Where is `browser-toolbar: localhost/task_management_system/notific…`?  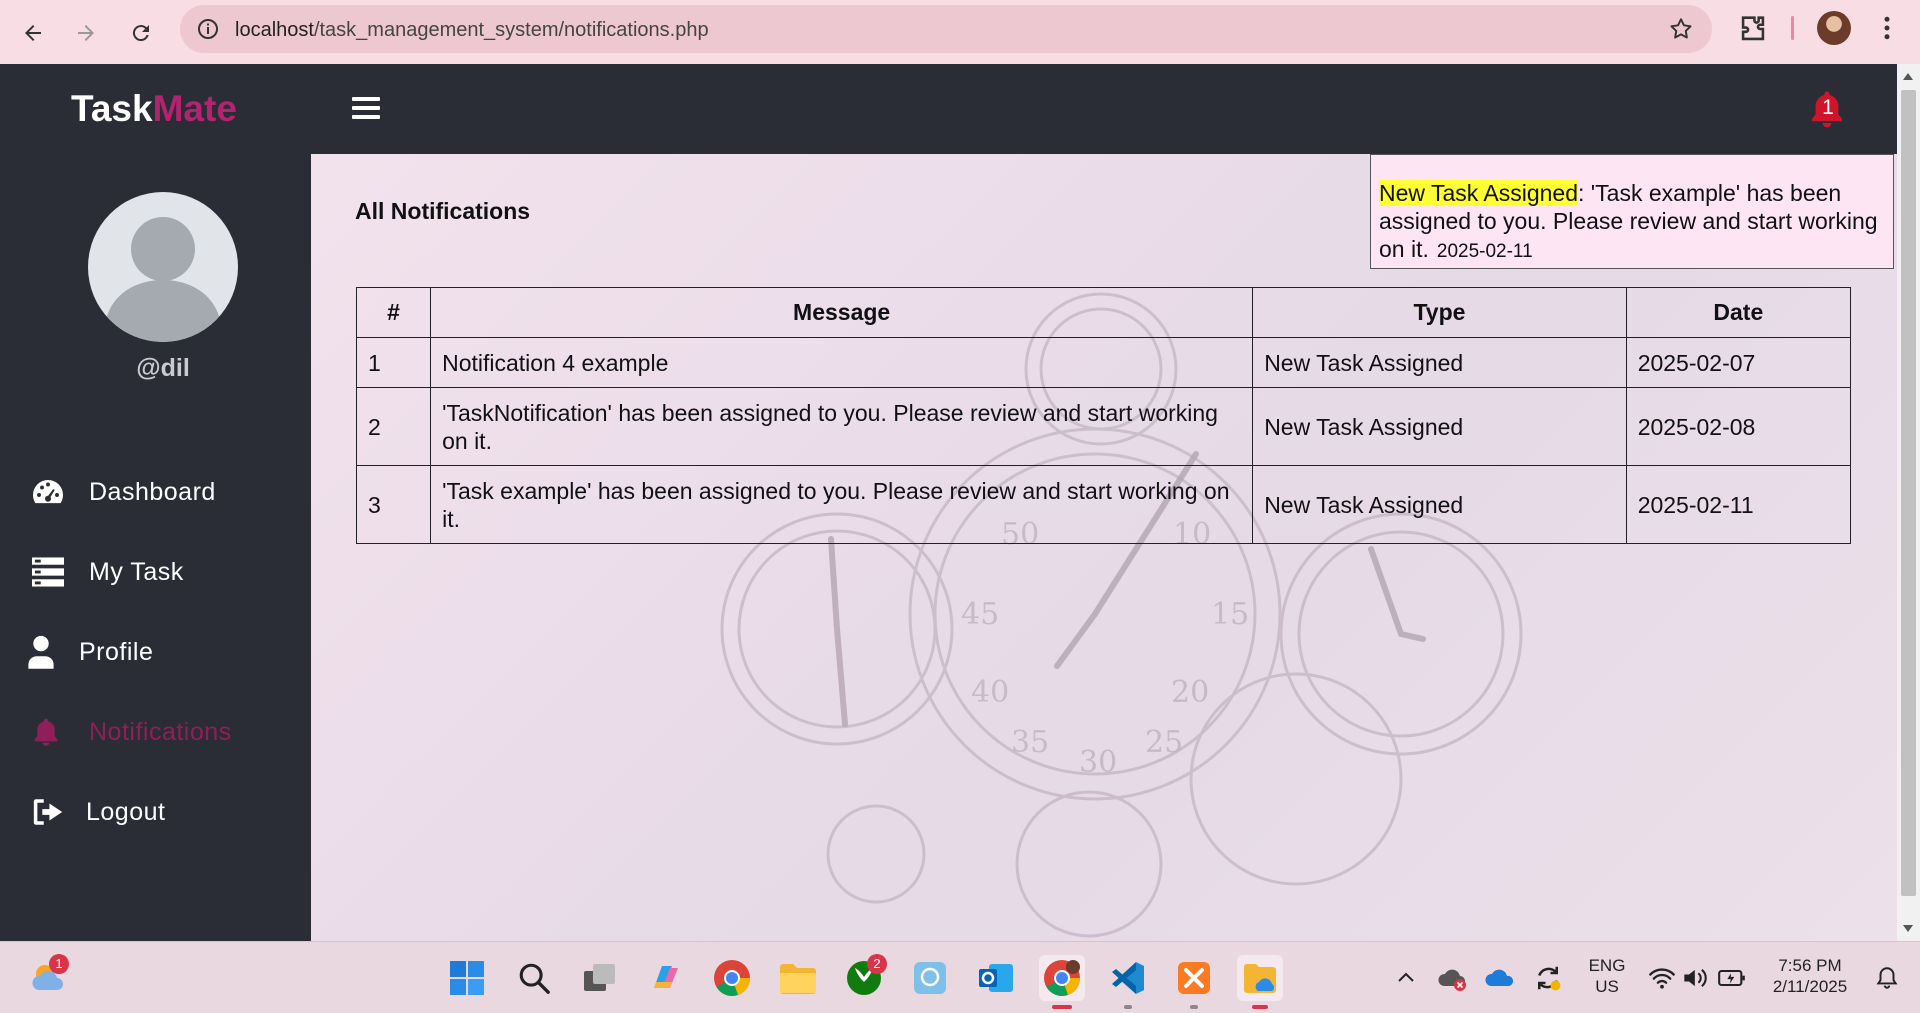
browser-toolbar: localhost/task_management_system/notific… is located at coordinates (960, 32).